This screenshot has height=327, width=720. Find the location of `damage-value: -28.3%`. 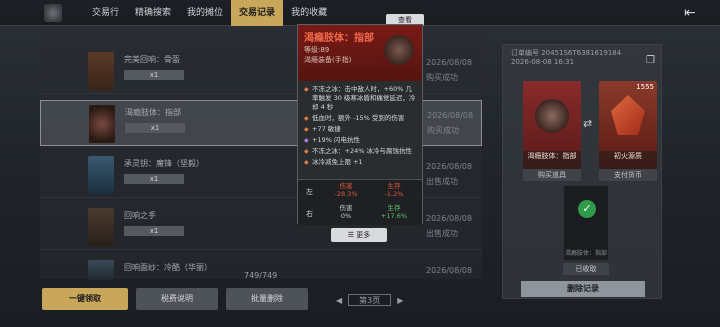

damage-value: -28.3% is located at coordinates (346, 194).